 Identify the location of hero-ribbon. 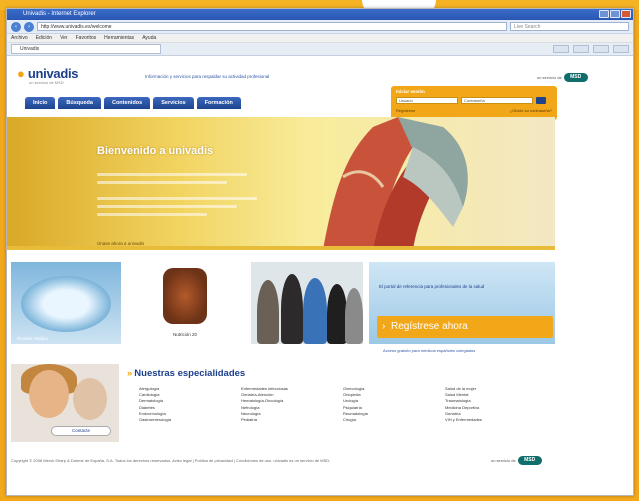
(281, 248).